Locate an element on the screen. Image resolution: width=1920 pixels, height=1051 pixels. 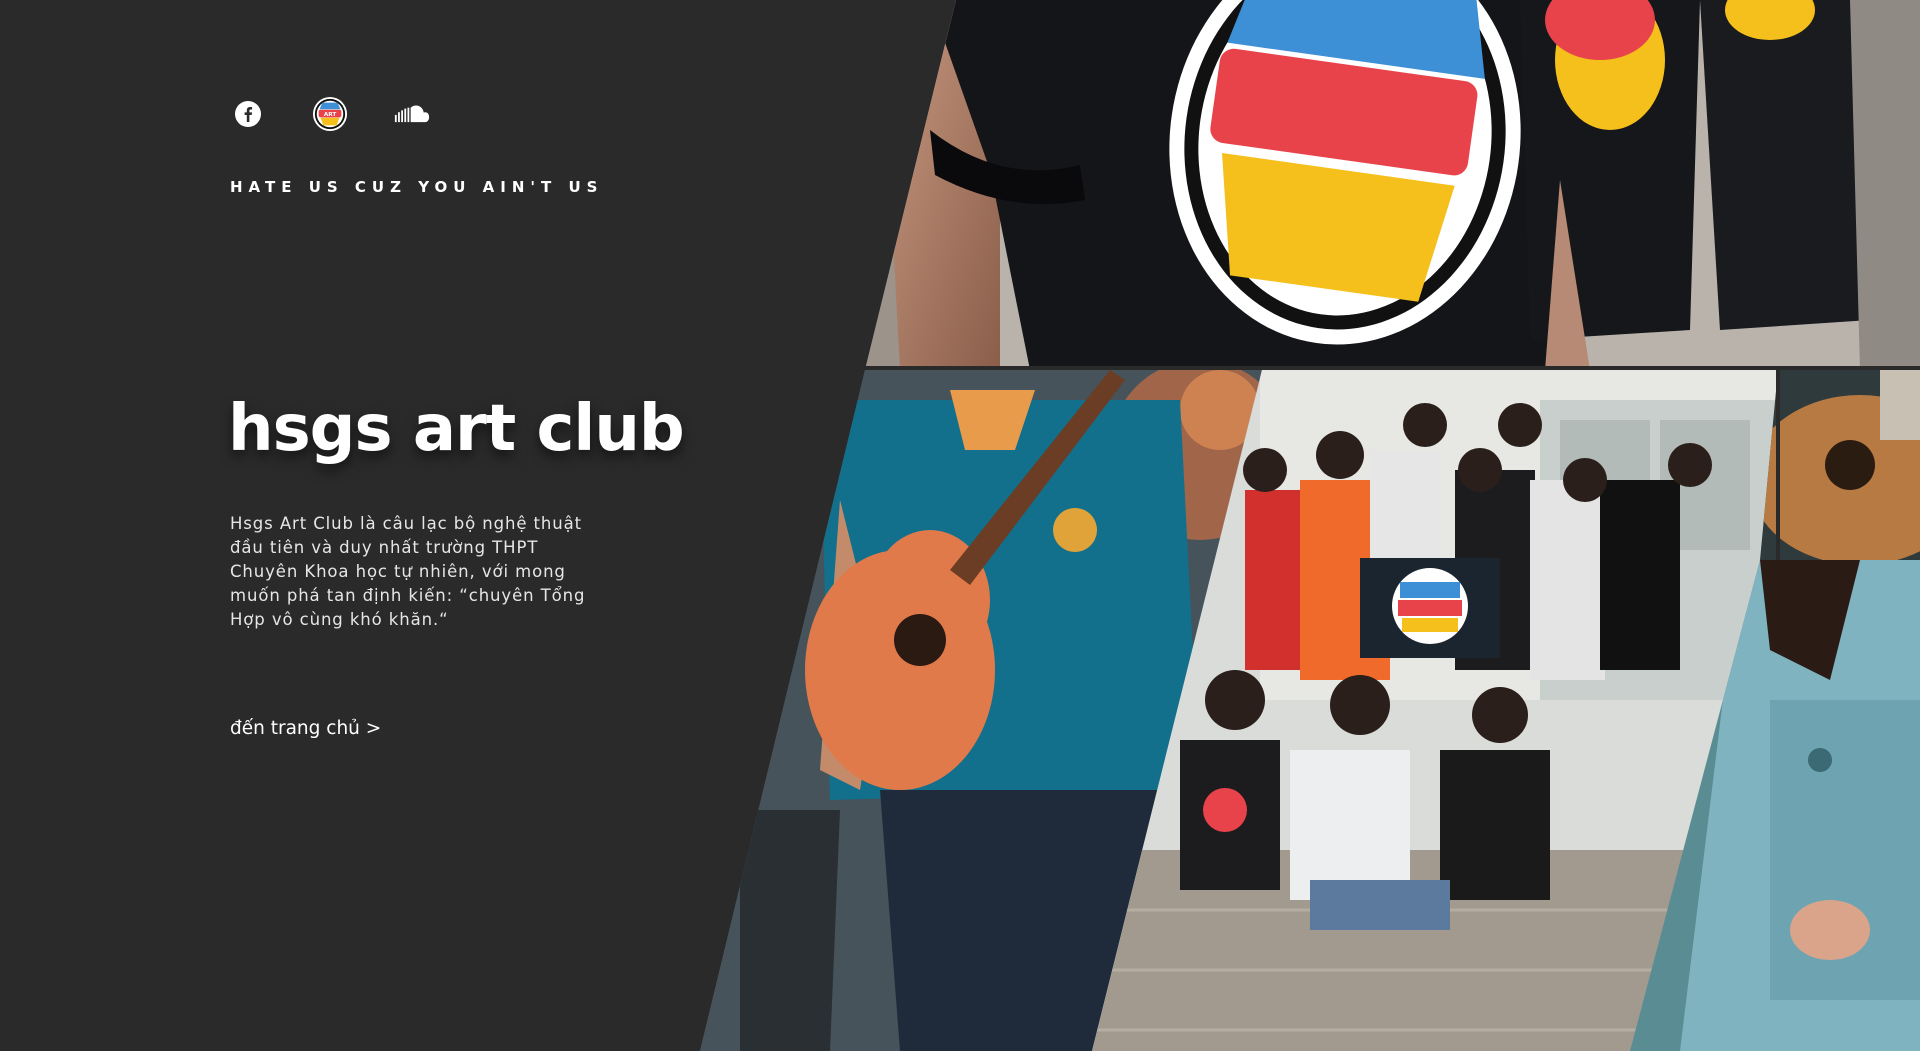
collage-divider is located at coordinates (1390, 368).